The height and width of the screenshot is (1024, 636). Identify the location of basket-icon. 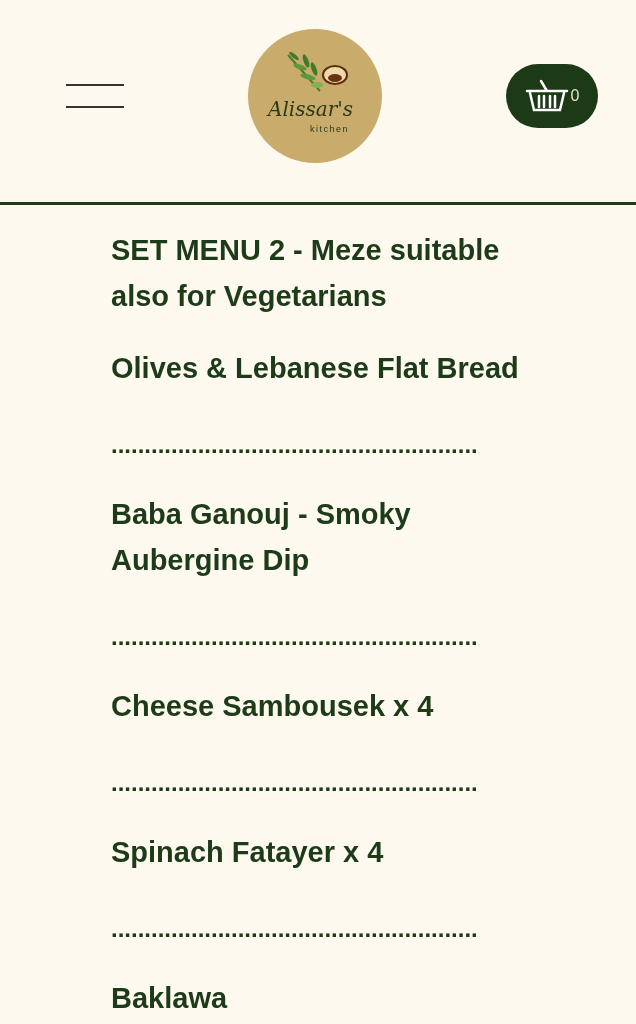
(546, 96).